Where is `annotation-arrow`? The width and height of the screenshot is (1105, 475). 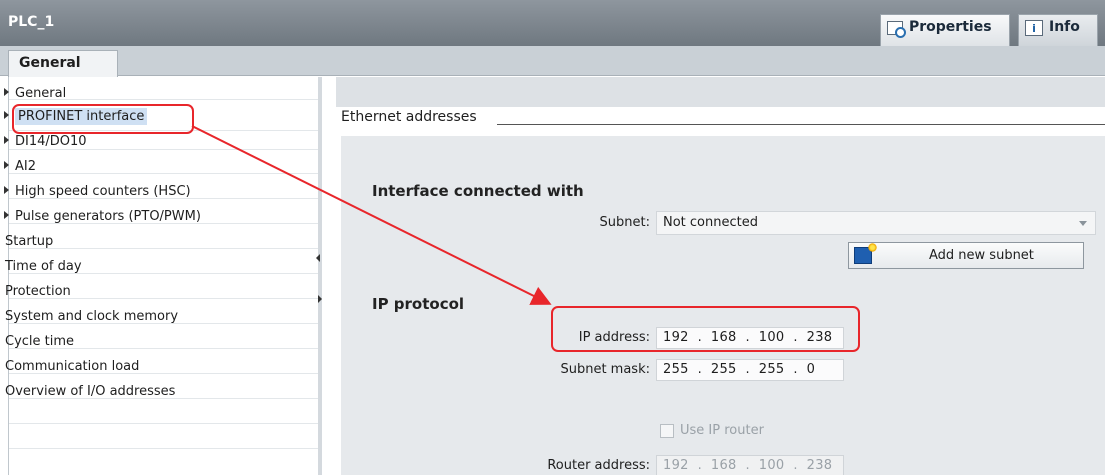
annotation-arrow is located at coordinates (371, 215).